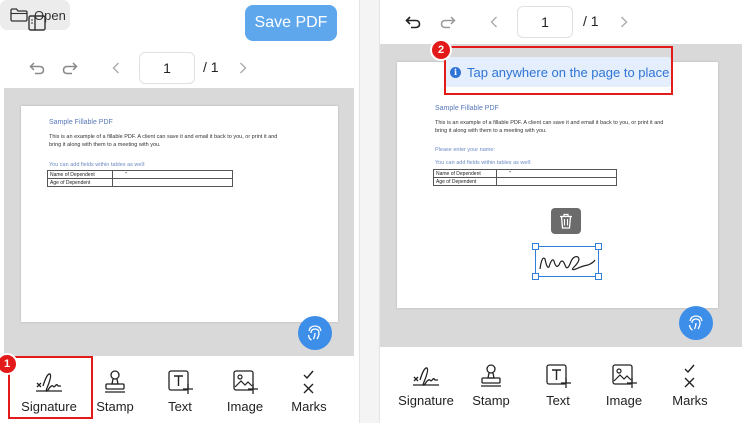 This screenshot has height=423, width=742. What do you see at coordinates (369, 211) in the screenshot?
I see `panel-divider` at bounding box center [369, 211].